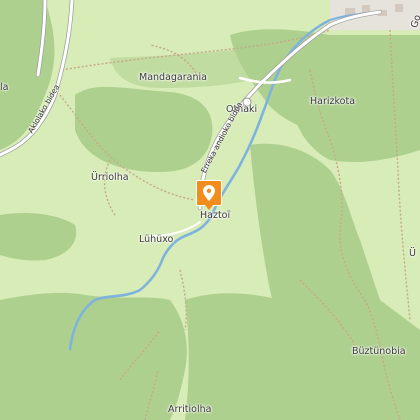  I want to click on place-label-arritiolha: Arritiolha, so click(190, 409).